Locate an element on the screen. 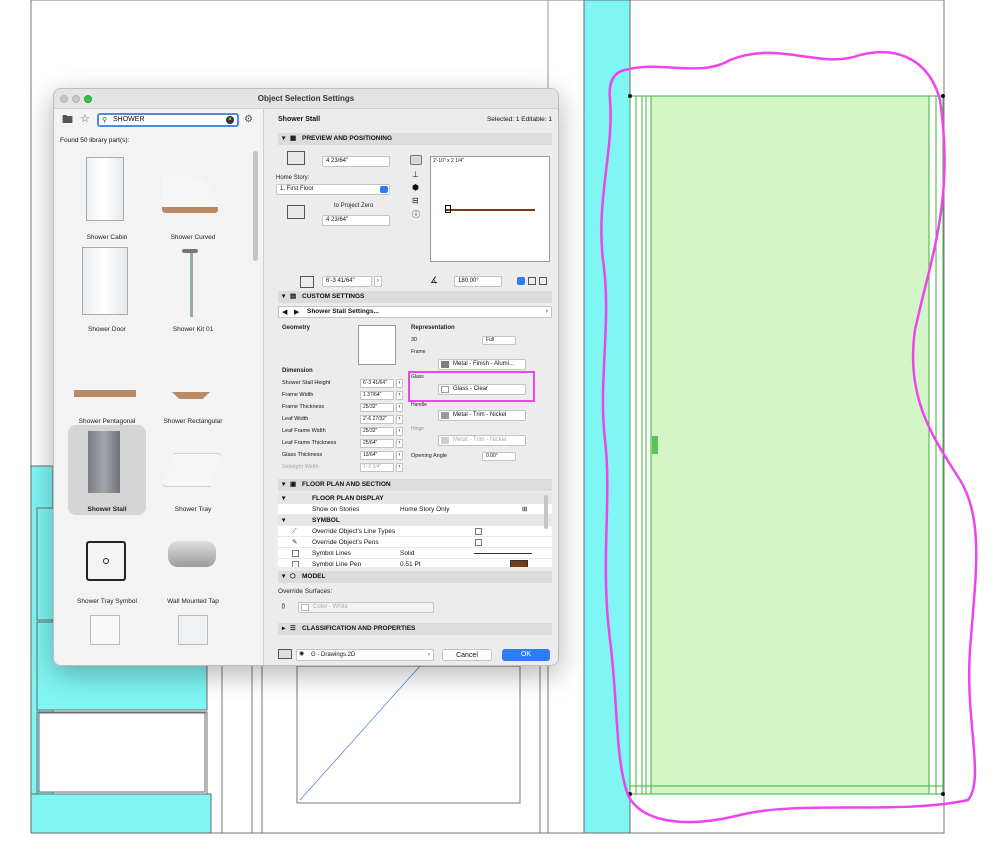  dimension-row-value: 2'-6 27/32" is located at coordinates (377, 419).